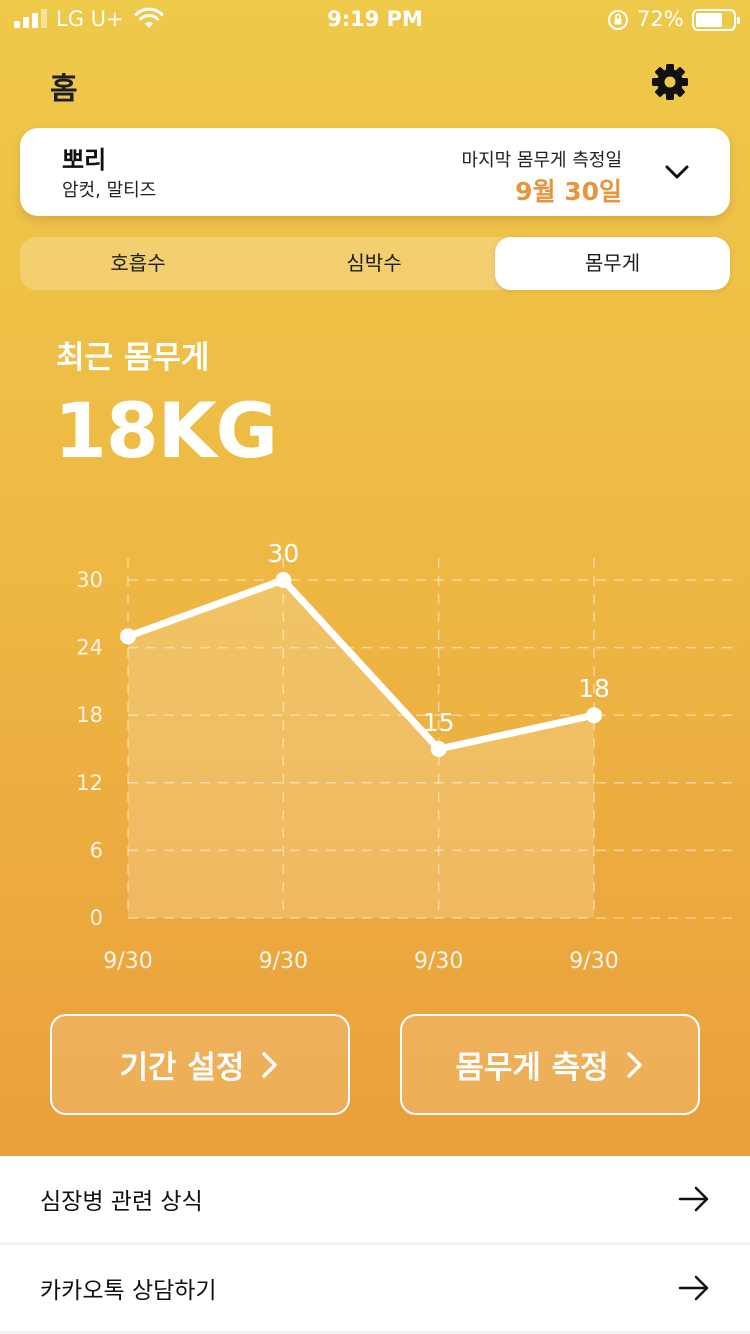 The height and width of the screenshot is (1334, 750). I want to click on pet-breed: 암컷, 말티즈, so click(109, 190).